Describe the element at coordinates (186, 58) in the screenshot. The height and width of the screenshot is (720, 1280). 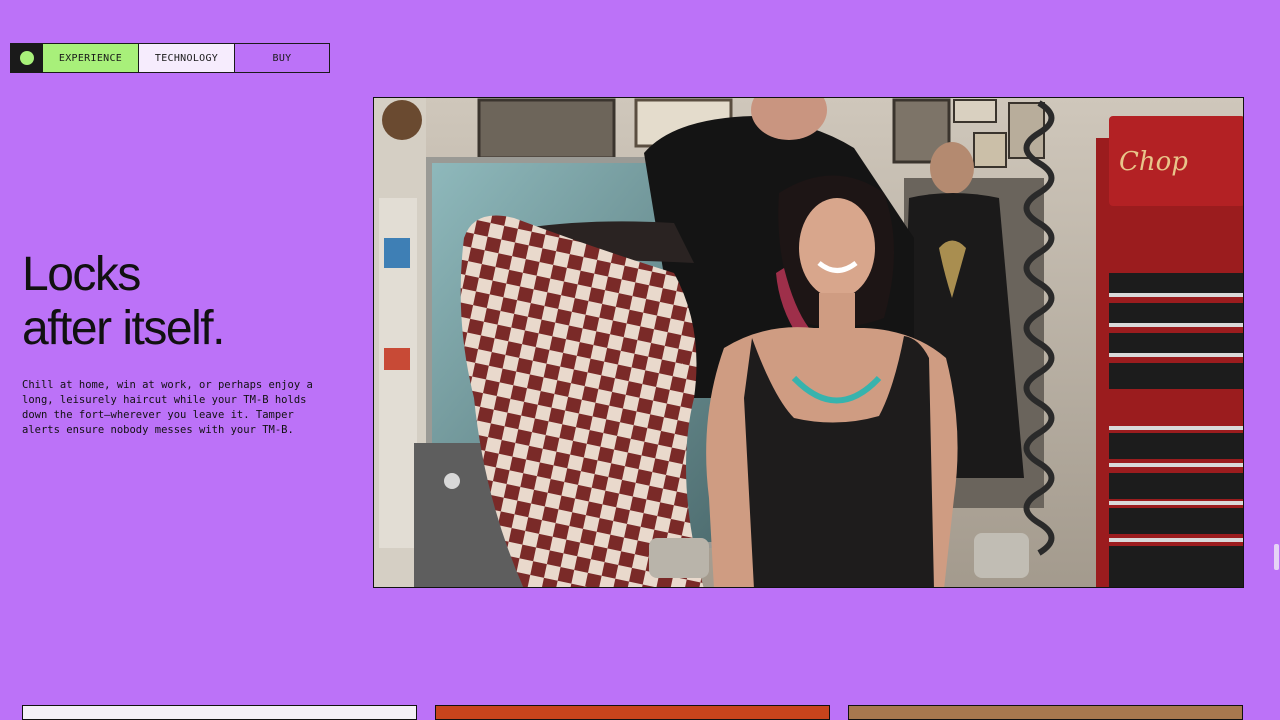
I see `tab-technology: TECHNOLOGY` at that location.